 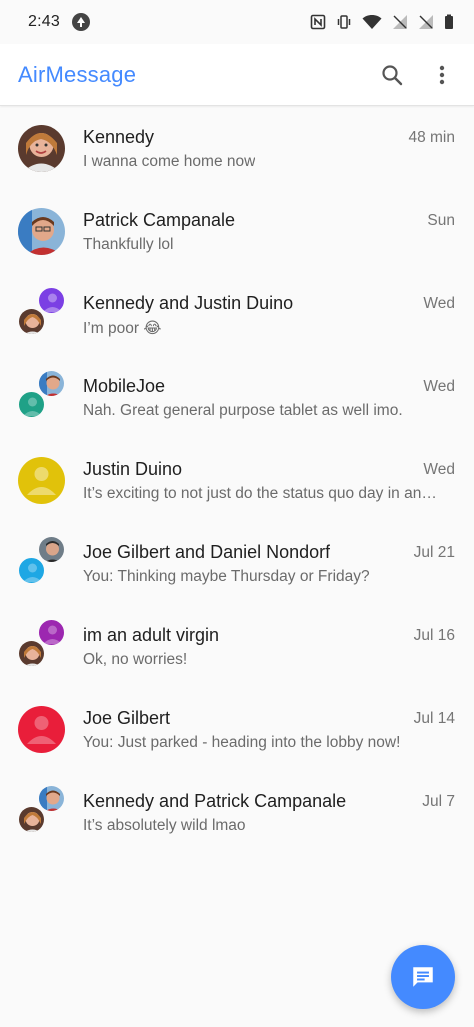 I want to click on vibrate-icon, so click(x=344, y=22).